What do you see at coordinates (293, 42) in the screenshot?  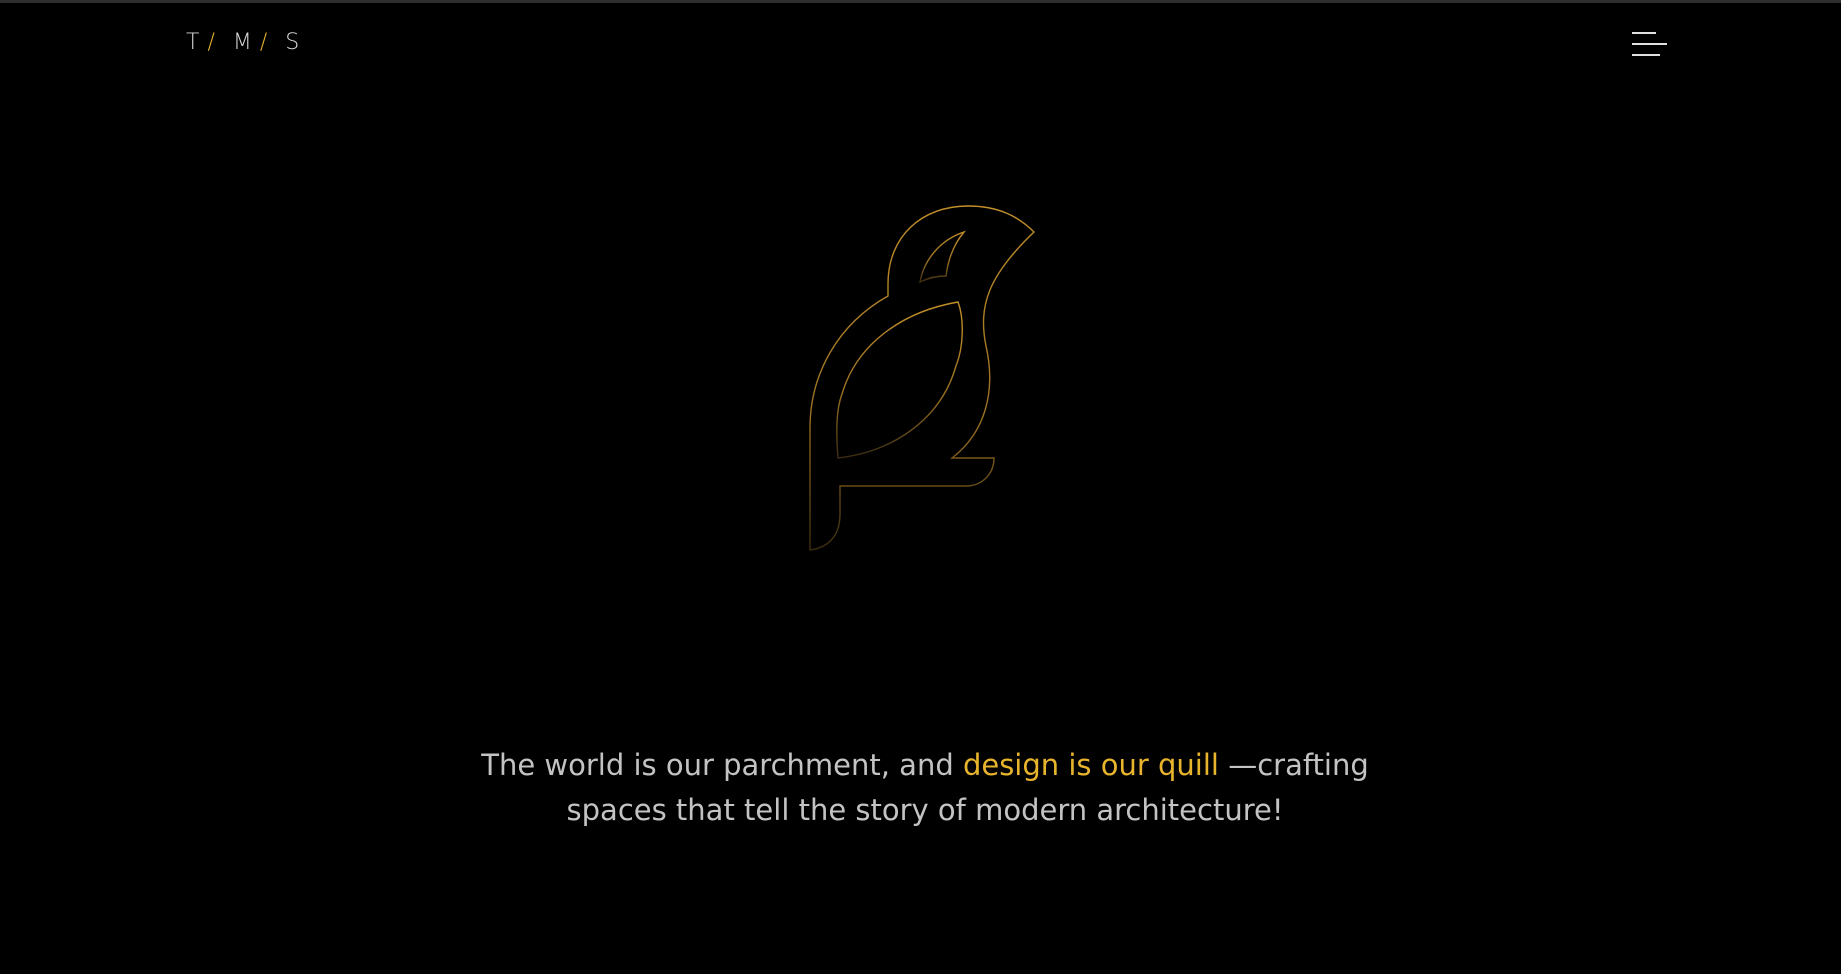 I see `logo-letter-s: S` at bounding box center [293, 42].